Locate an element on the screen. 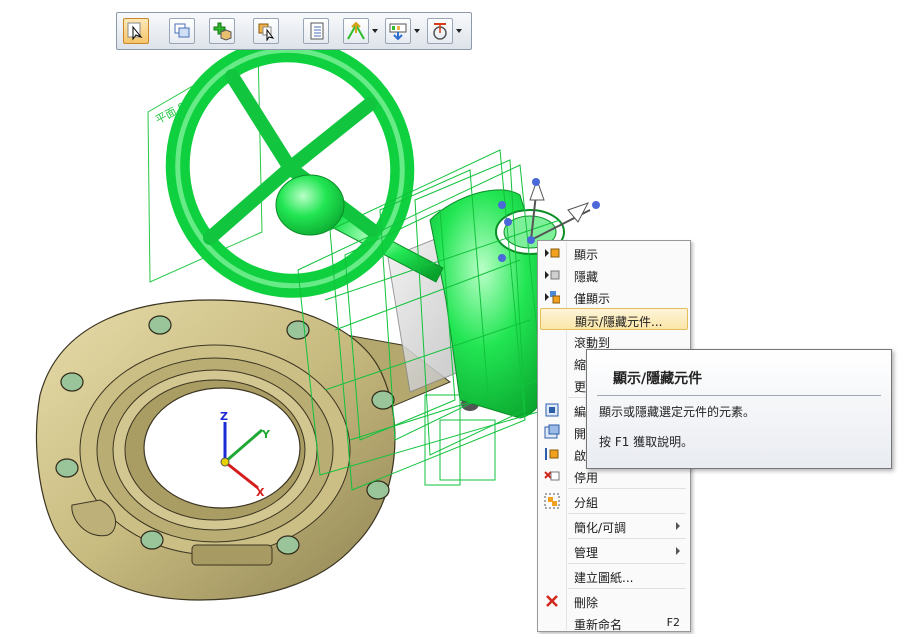 The image size is (913, 634). plane-tool-dropdown is located at coordinates (374, 31).